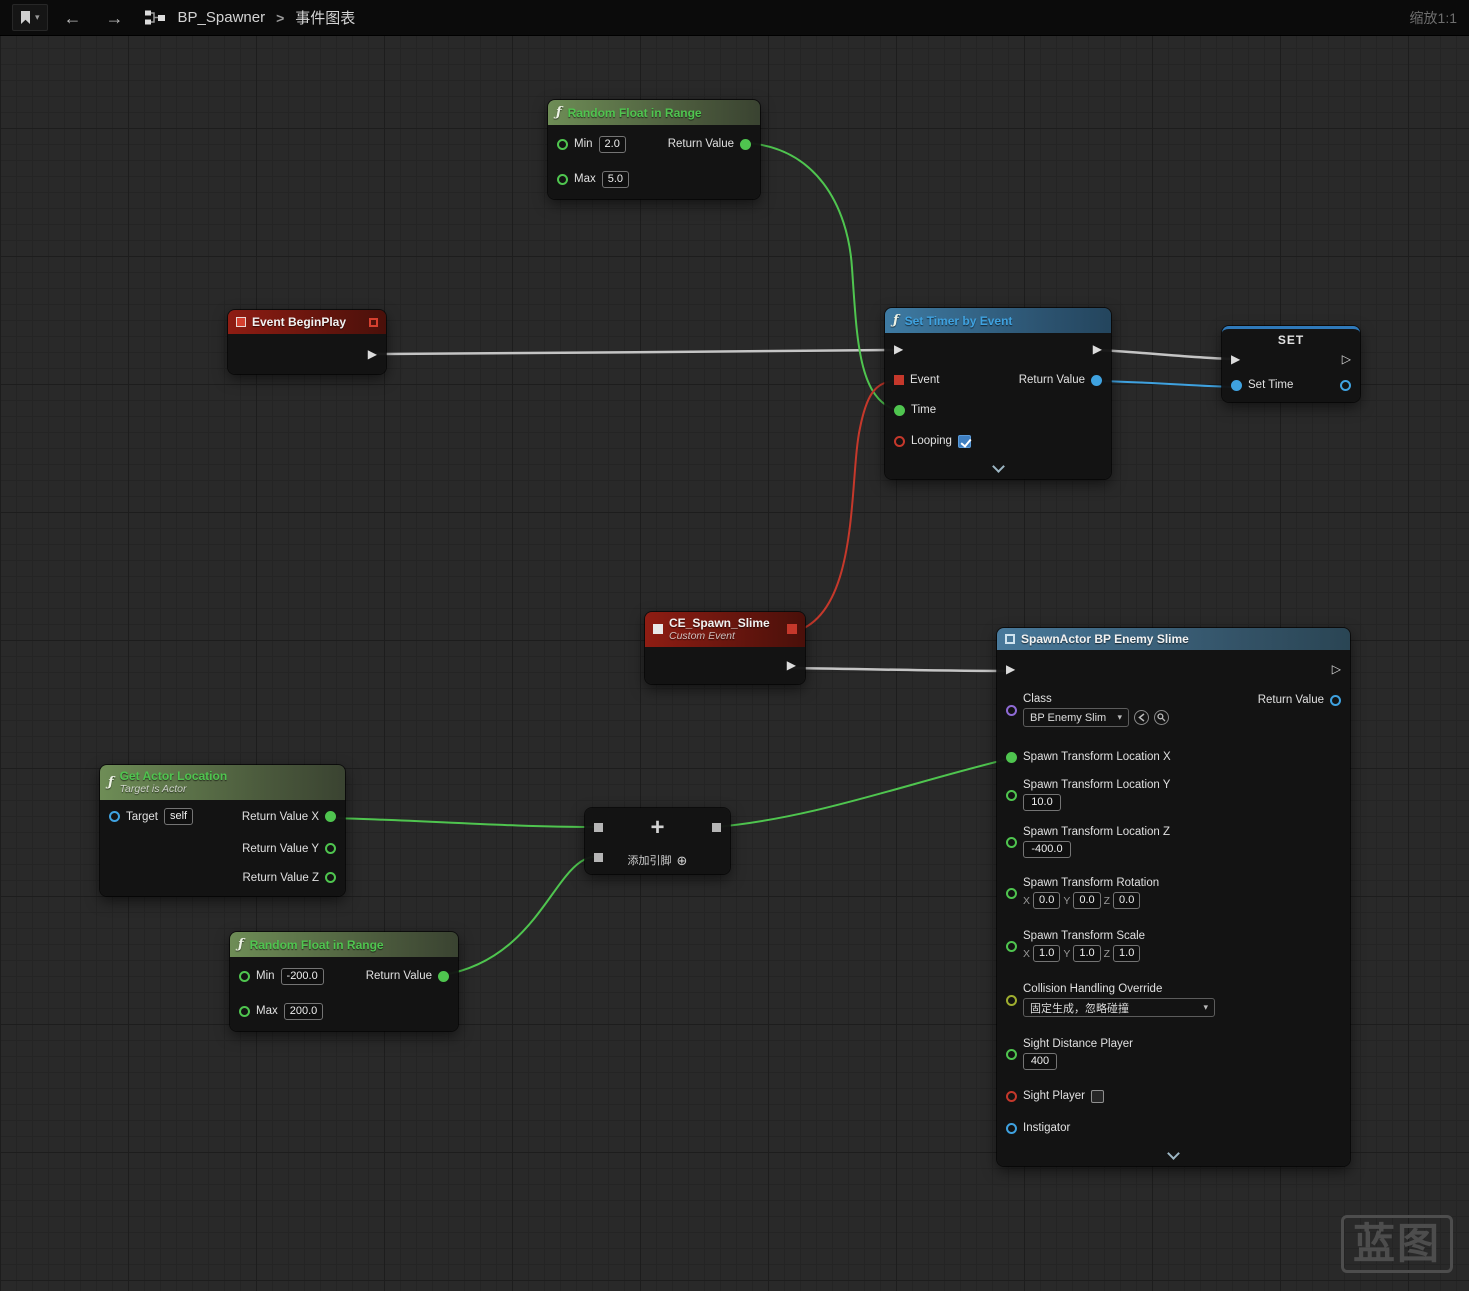 The height and width of the screenshot is (1291, 1469). What do you see at coordinates (1127, 953) in the screenshot?
I see `scale-z-input: 1.0` at bounding box center [1127, 953].